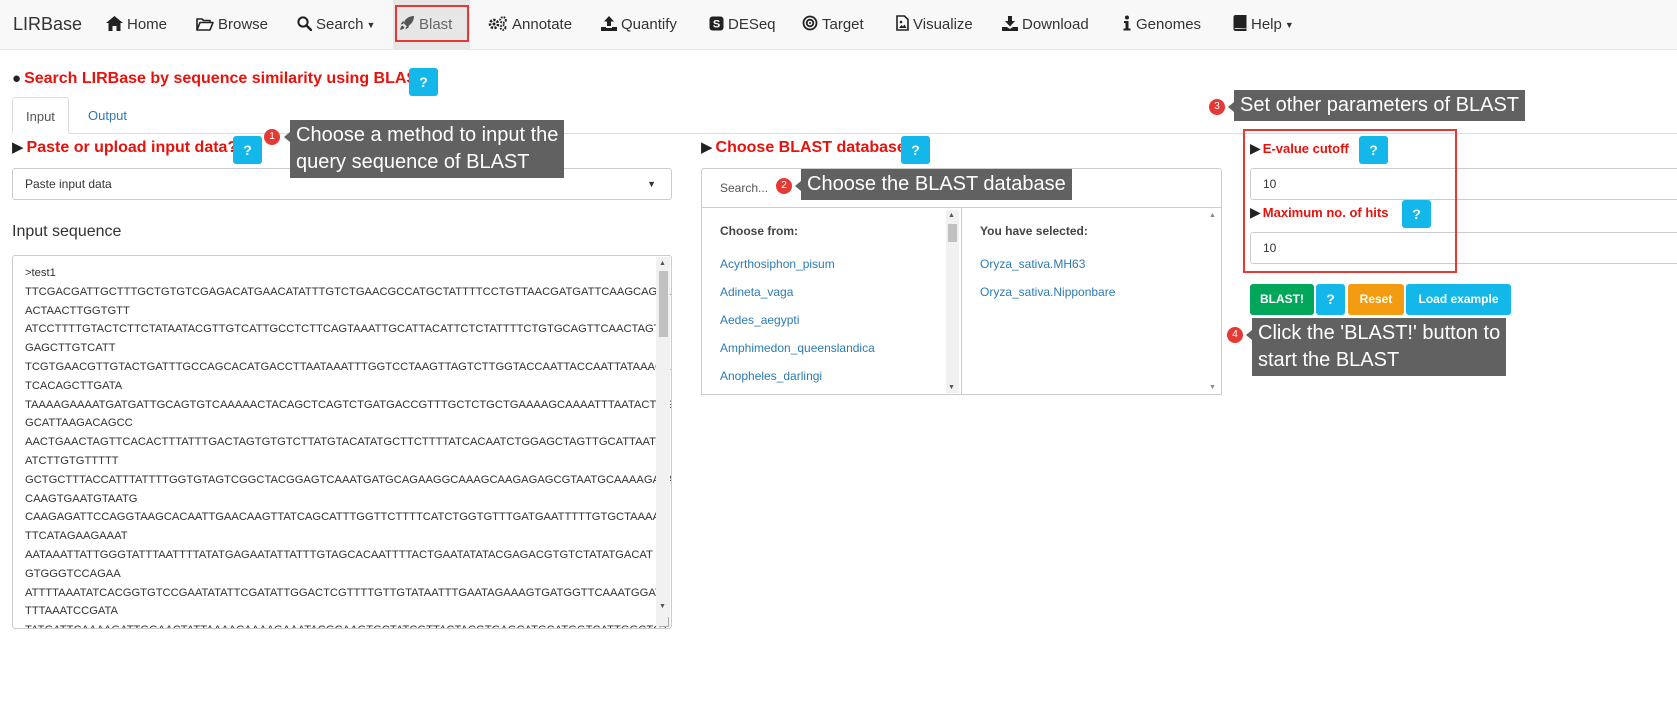  I want to click on callout-line: Click the 'BLAST!' button to, so click(1379, 333).